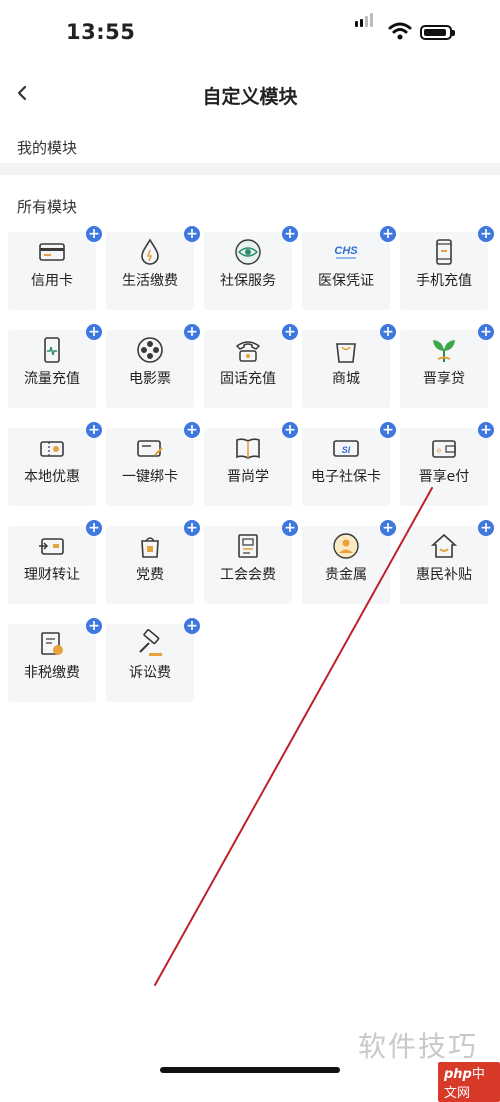  Describe the element at coordinates (418, 1046) in the screenshot. I see `watermark-text: 软件技巧` at that location.